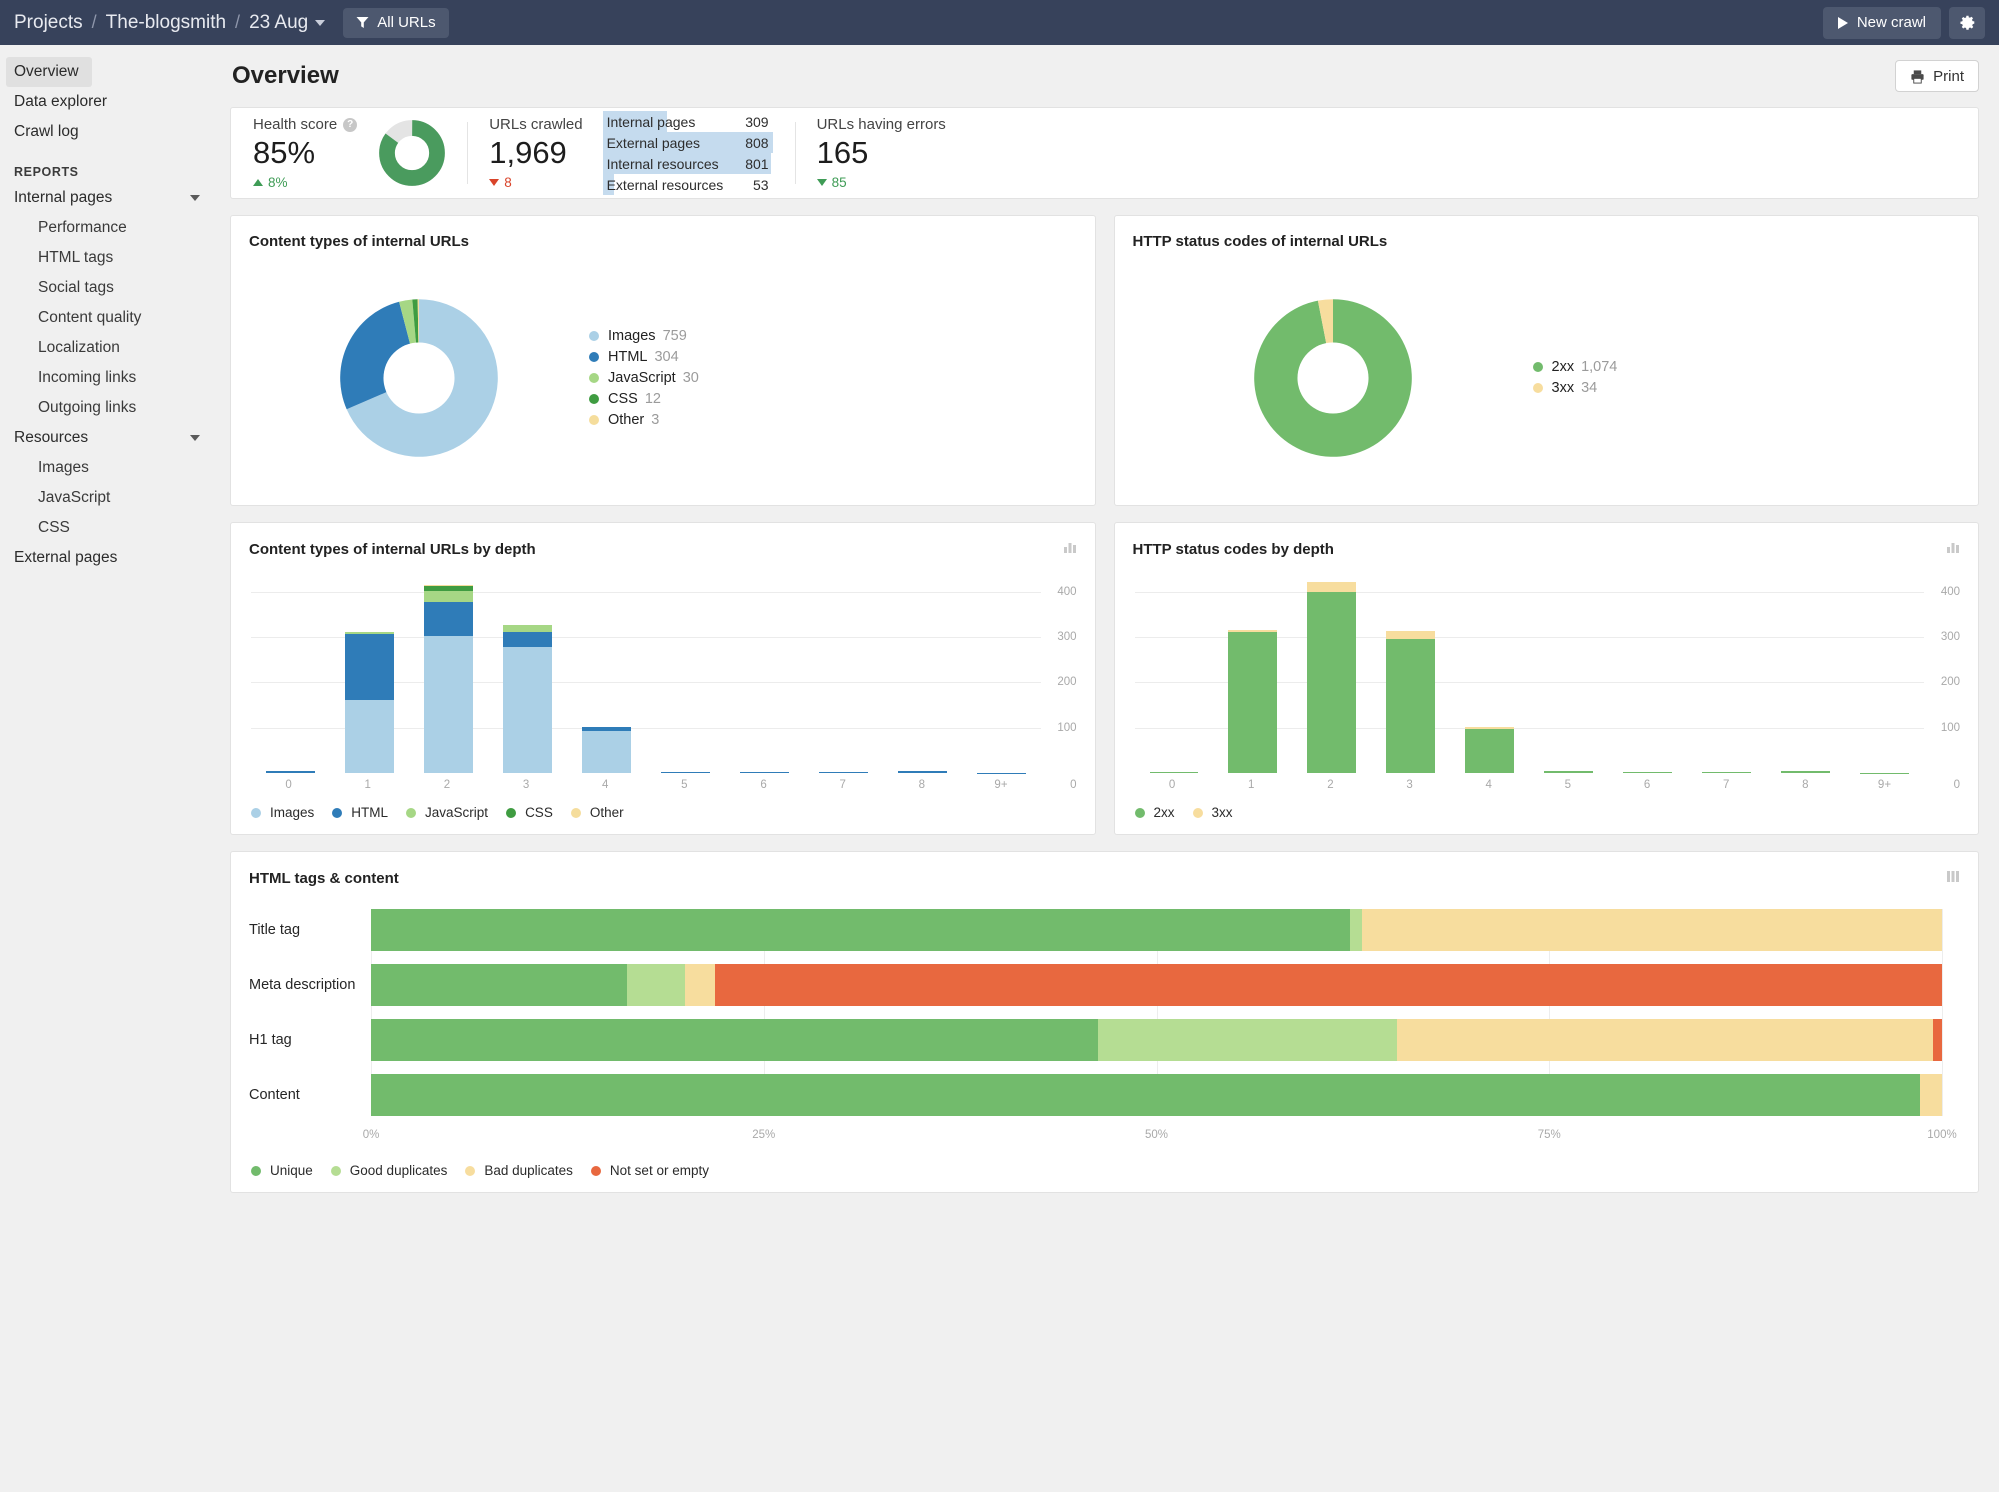 This screenshot has height=1492, width=1999. What do you see at coordinates (674, 335) in the screenshot?
I see `legend-value: 759` at bounding box center [674, 335].